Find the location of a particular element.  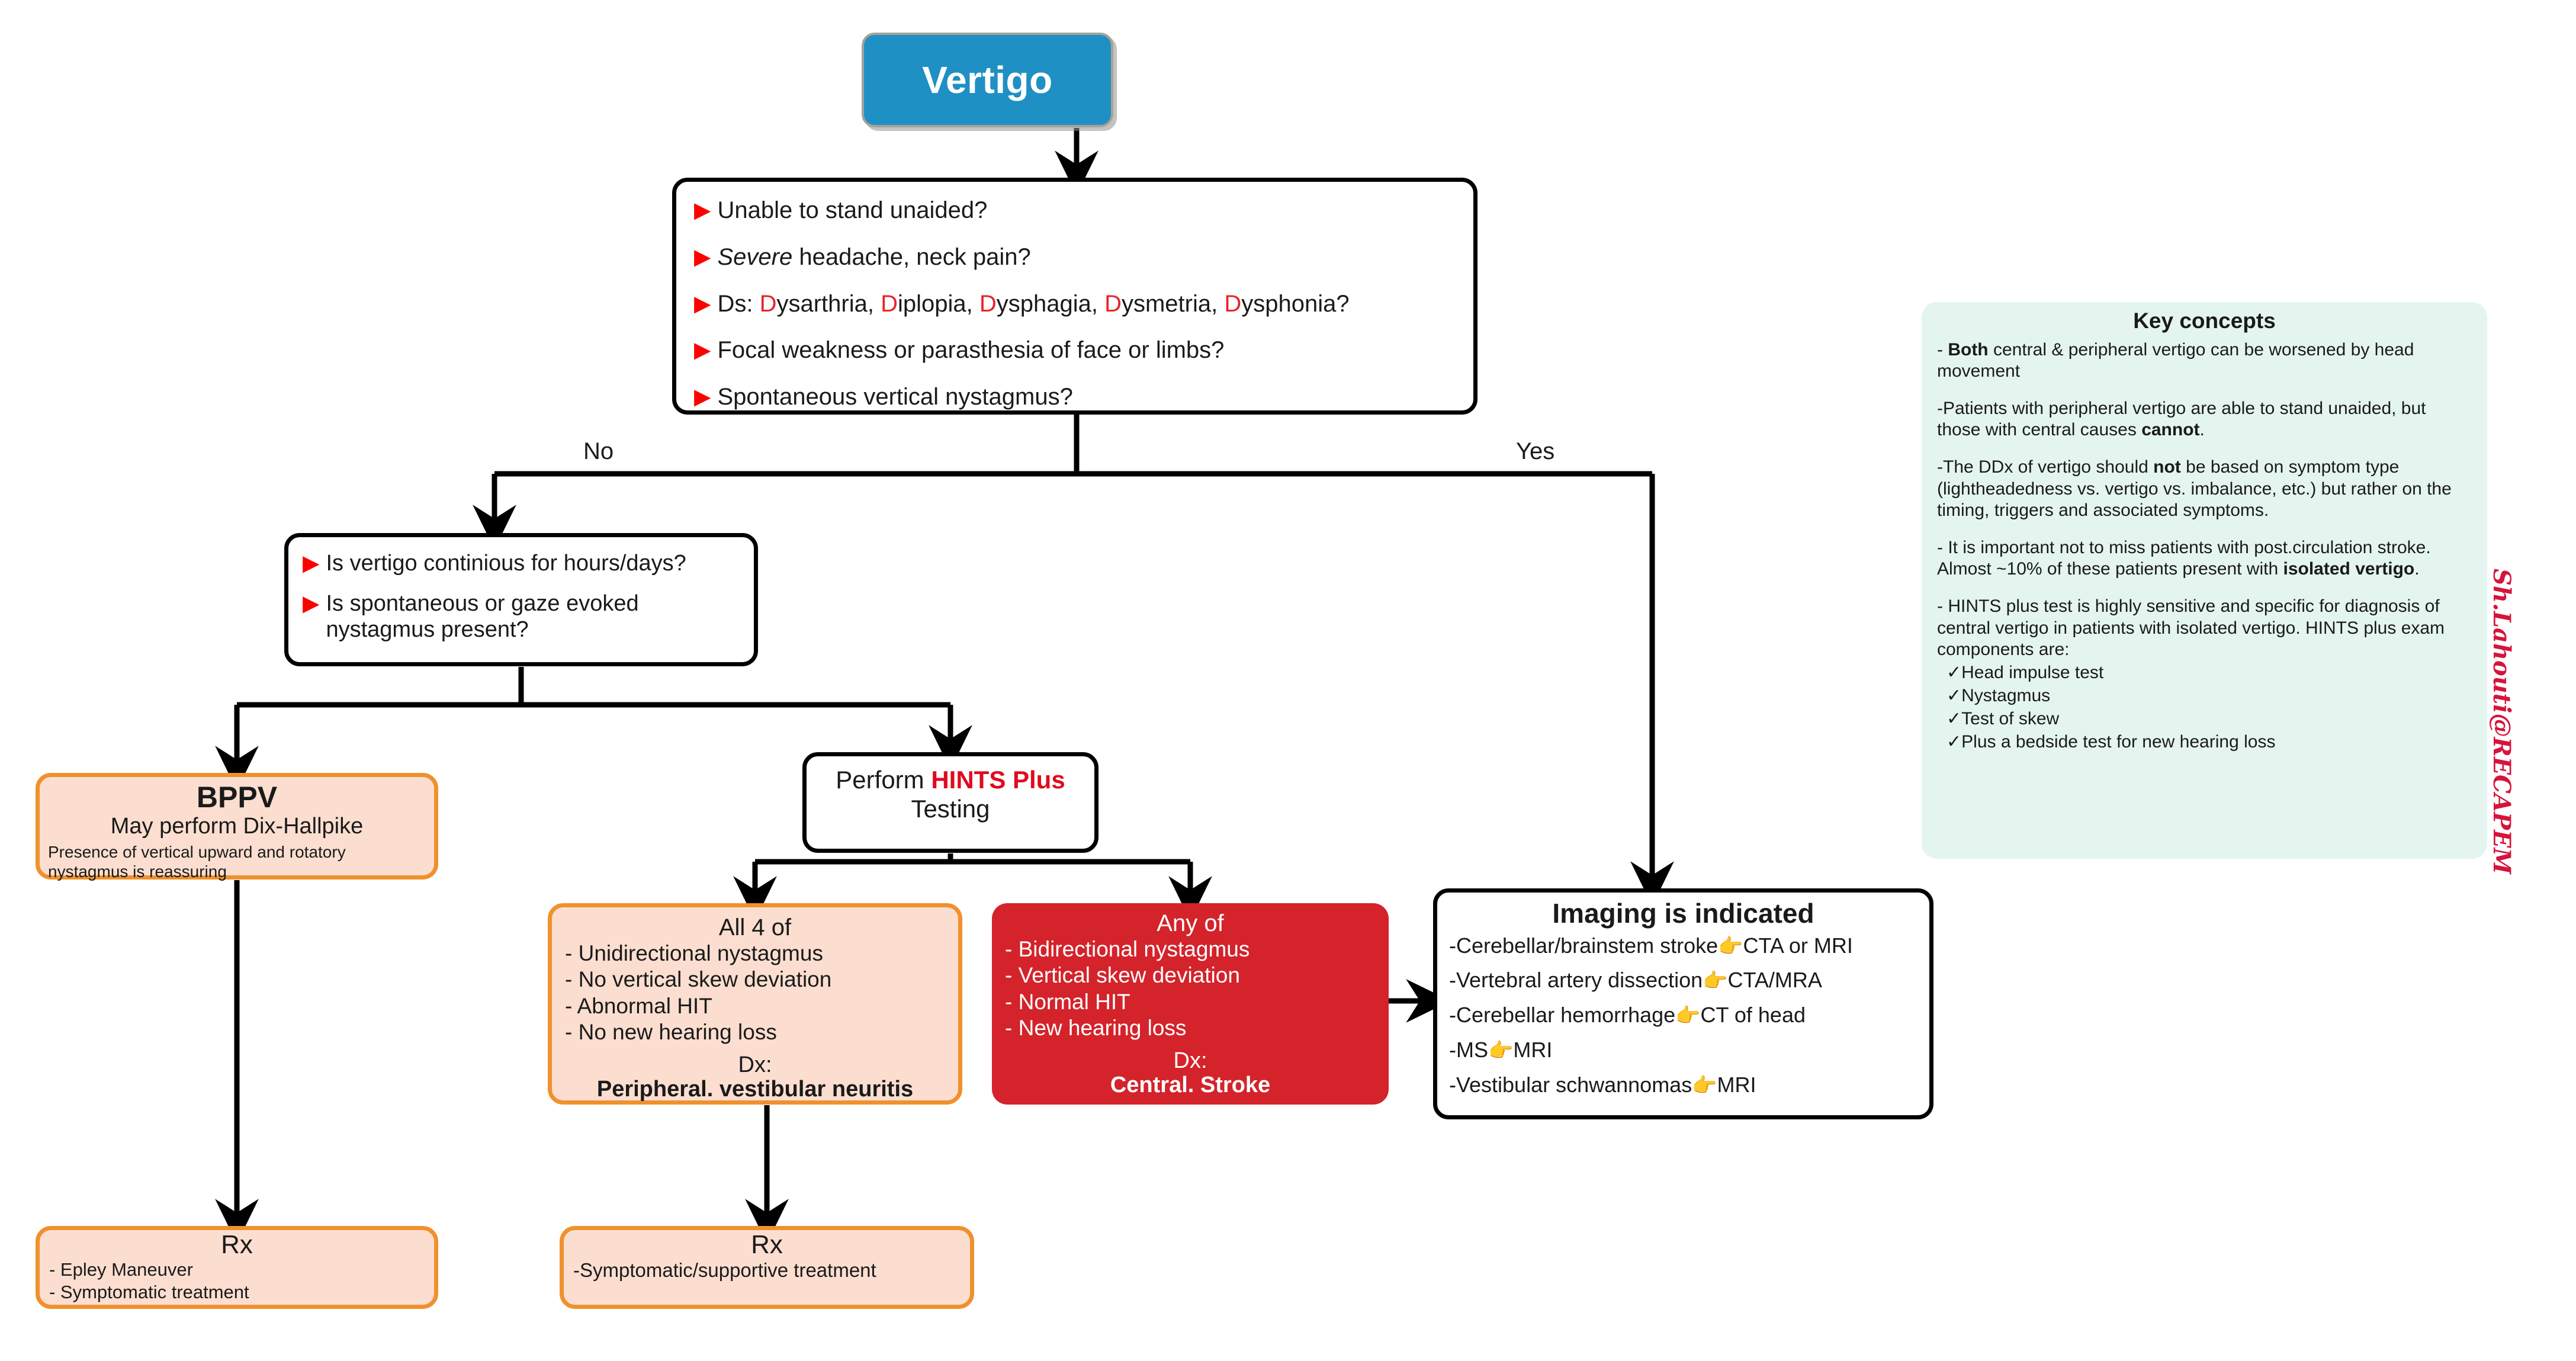

edge-label-yes: Yes is located at coordinates (1535, 451).